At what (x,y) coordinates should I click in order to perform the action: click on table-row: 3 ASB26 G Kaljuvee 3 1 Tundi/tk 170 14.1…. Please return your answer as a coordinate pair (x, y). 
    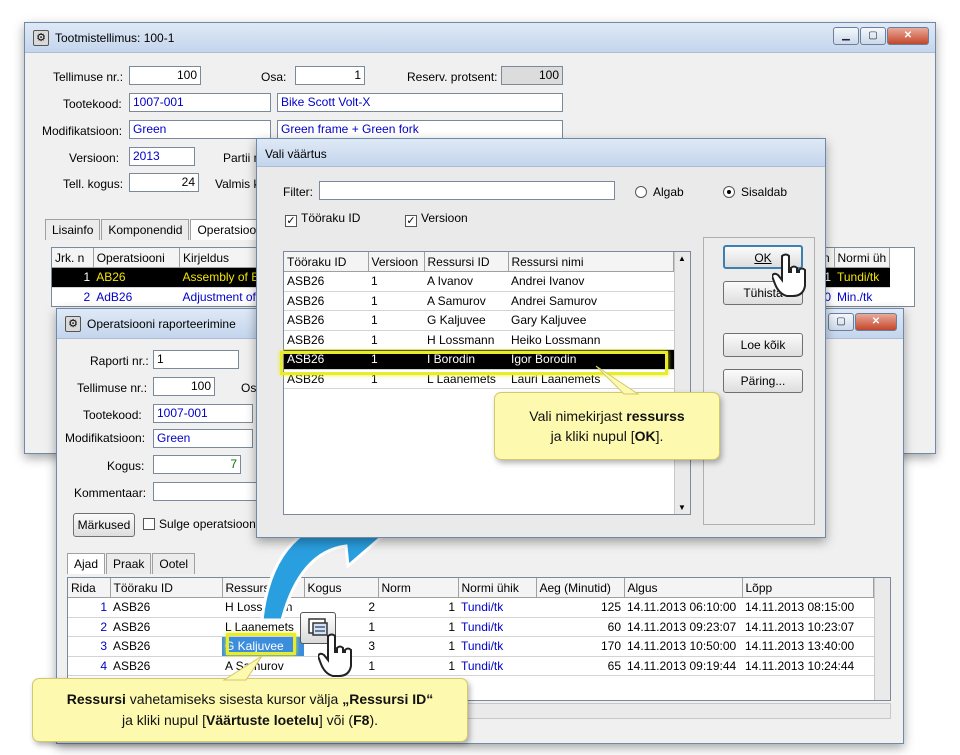
    Looking at the image, I should click on (471, 646).